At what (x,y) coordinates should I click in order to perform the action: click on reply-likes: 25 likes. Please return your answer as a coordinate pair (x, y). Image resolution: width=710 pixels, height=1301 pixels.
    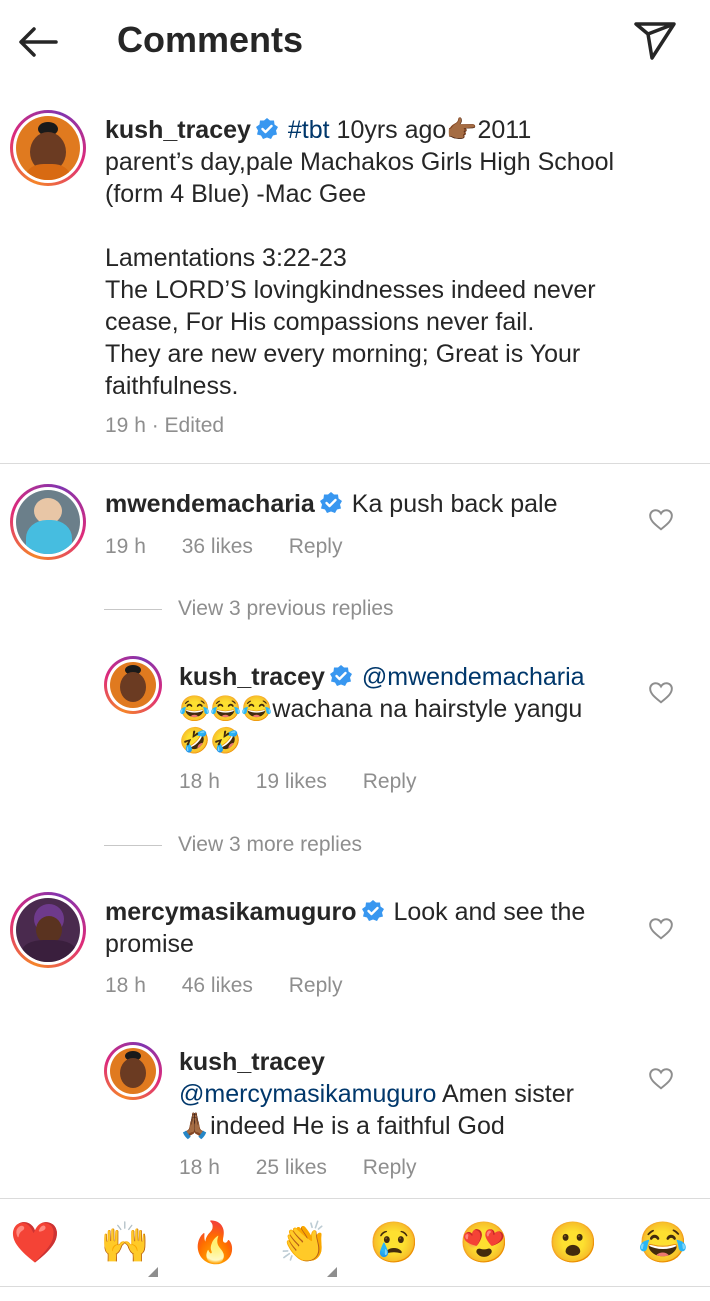
    Looking at the image, I should click on (291, 1168).